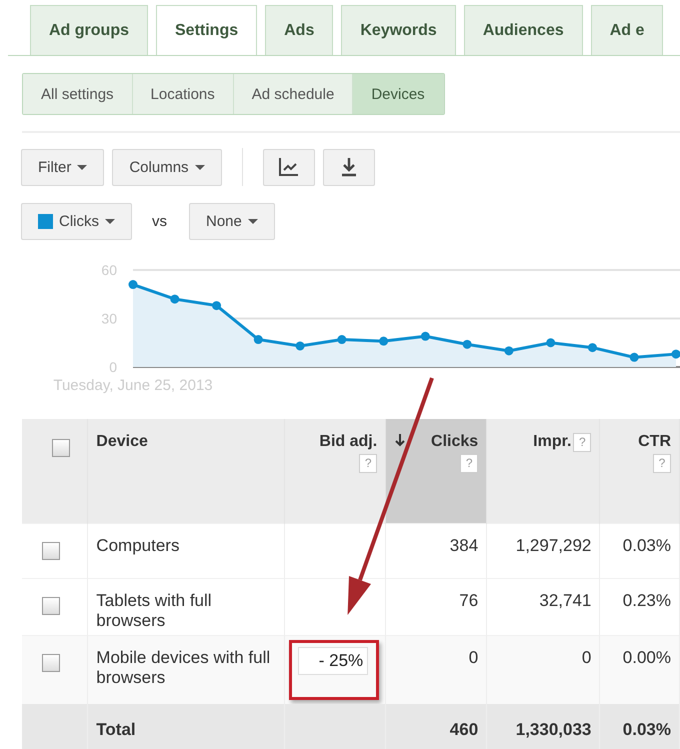 This screenshot has height=749, width=680. Describe the element at coordinates (186, 726) in the screenshot. I see `table-cell: Total` at that location.